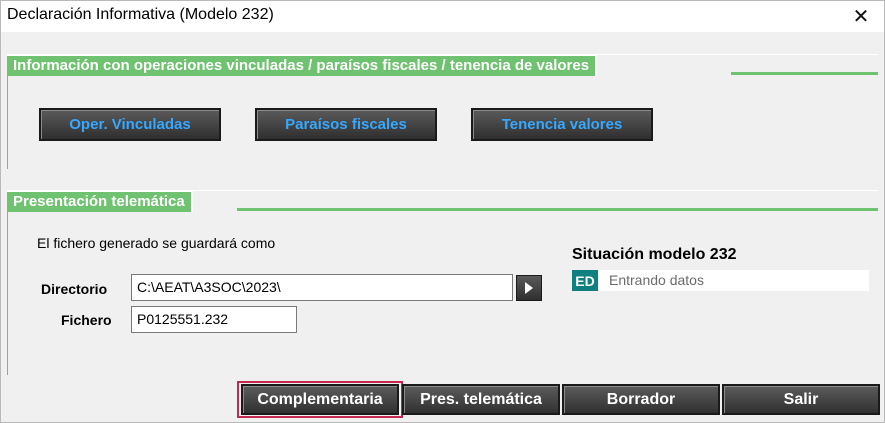 The width and height of the screenshot is (885, 423). What do you see at coordinates (804, 73) in the screenshot?
I see `info-section-divider` at bounding box center [804, 73].